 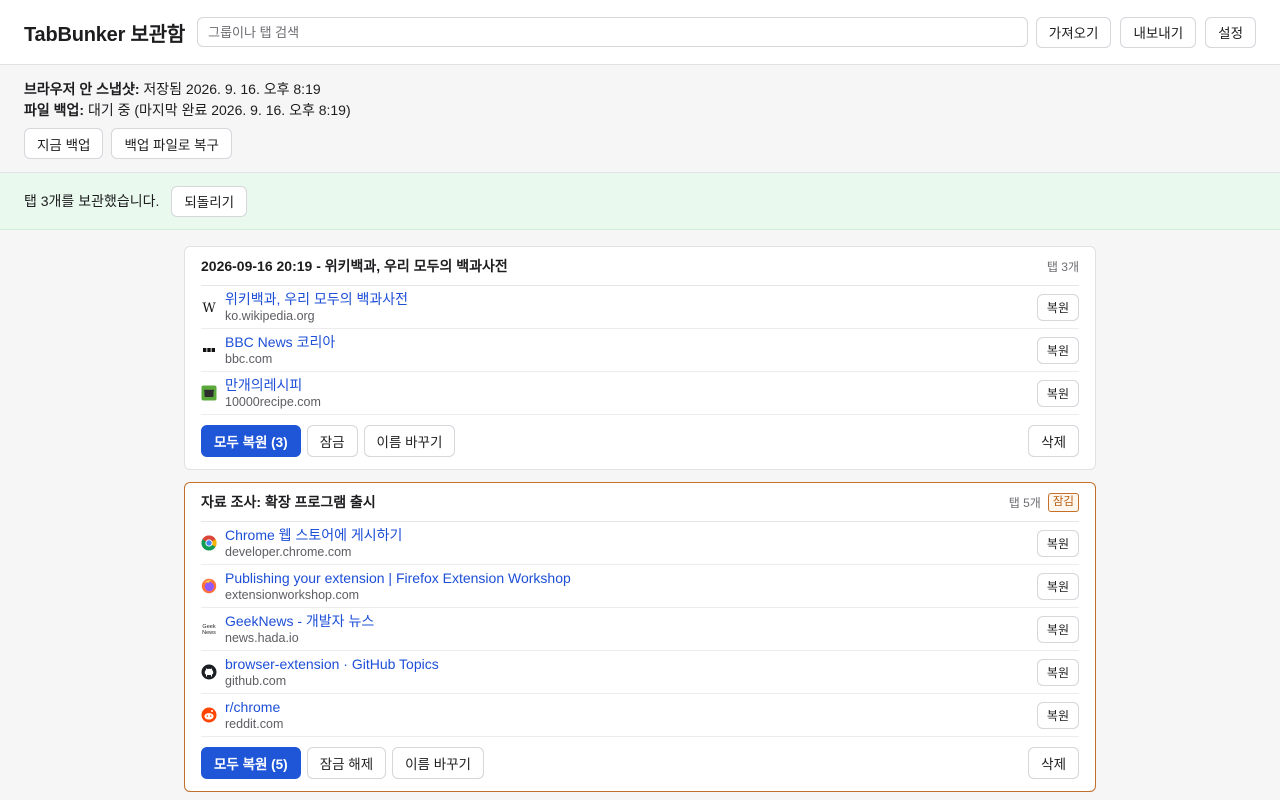 What do you see at coordinates (631, 707) in the screenshot?
I see `tab-link: r/chrome` at bounding box center [631, 707].